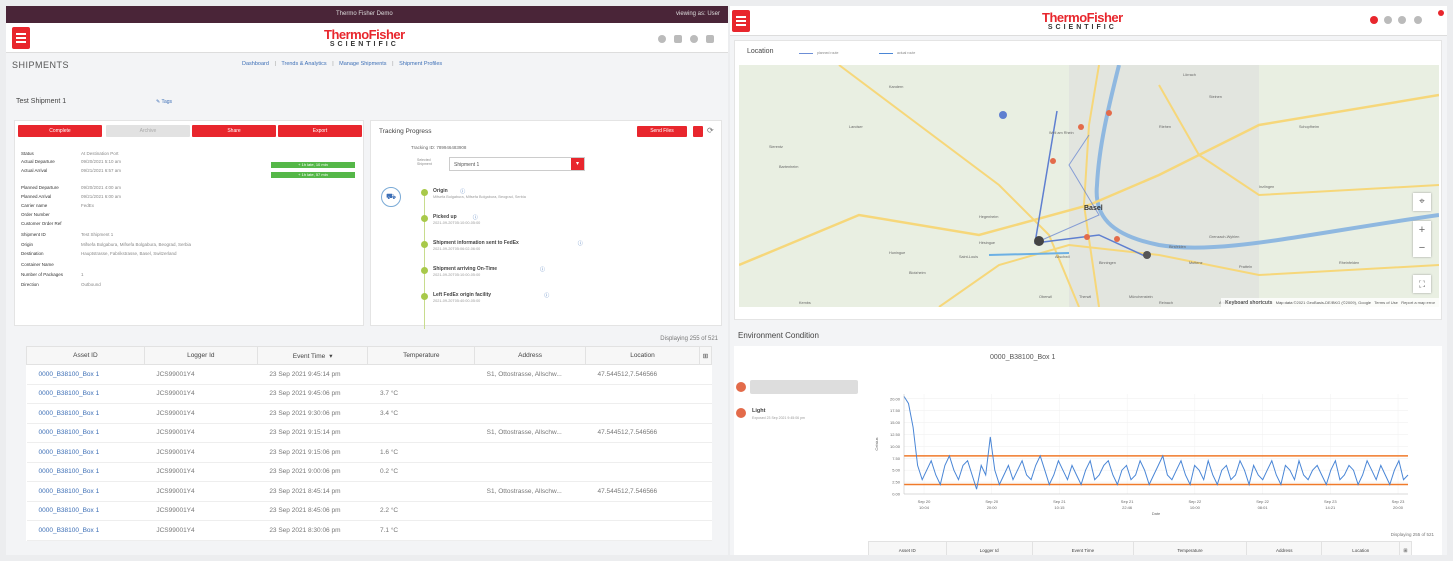  What do you see at coordinates (52, 274) in the screenshot?
I see `detail-row: Number of Packages 1` at bounding box center [52, 274].